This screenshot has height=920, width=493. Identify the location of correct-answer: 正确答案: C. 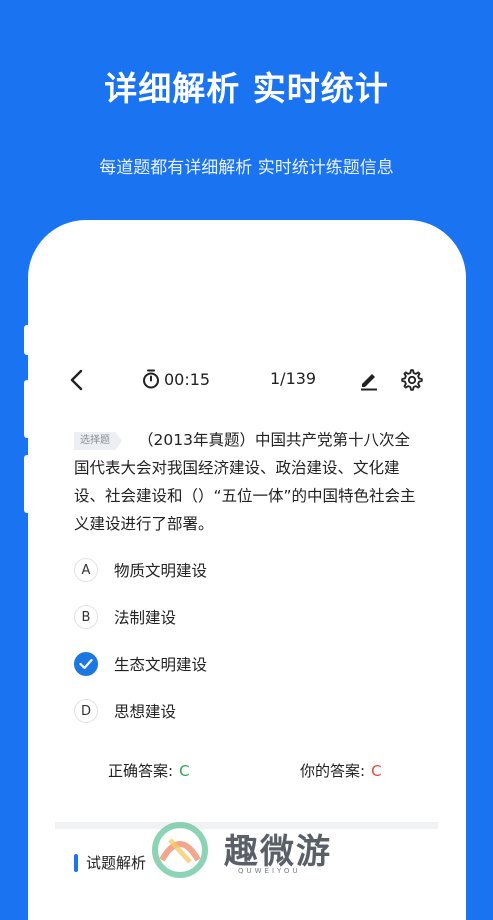
(149, 770).